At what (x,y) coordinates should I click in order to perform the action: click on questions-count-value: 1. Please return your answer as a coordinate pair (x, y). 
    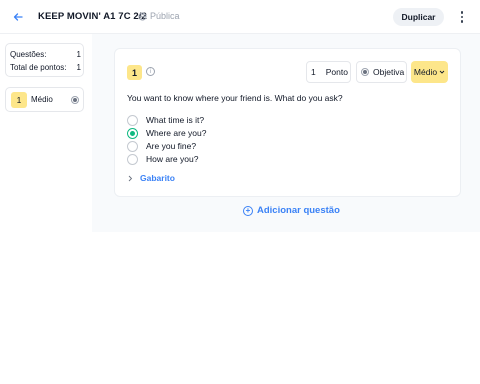
    Looking at the image, I should click on (78, 54).